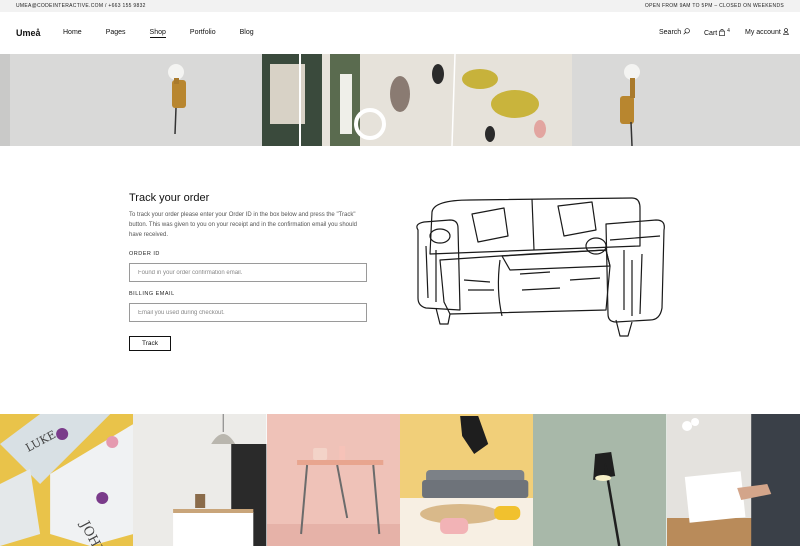 Image resolution: width=800 pixels, height=546 pixels. What do you see at coordinates (711, 33) in the screenshot?
I see `cart-label: Cart` at bounding box center [711, 33].